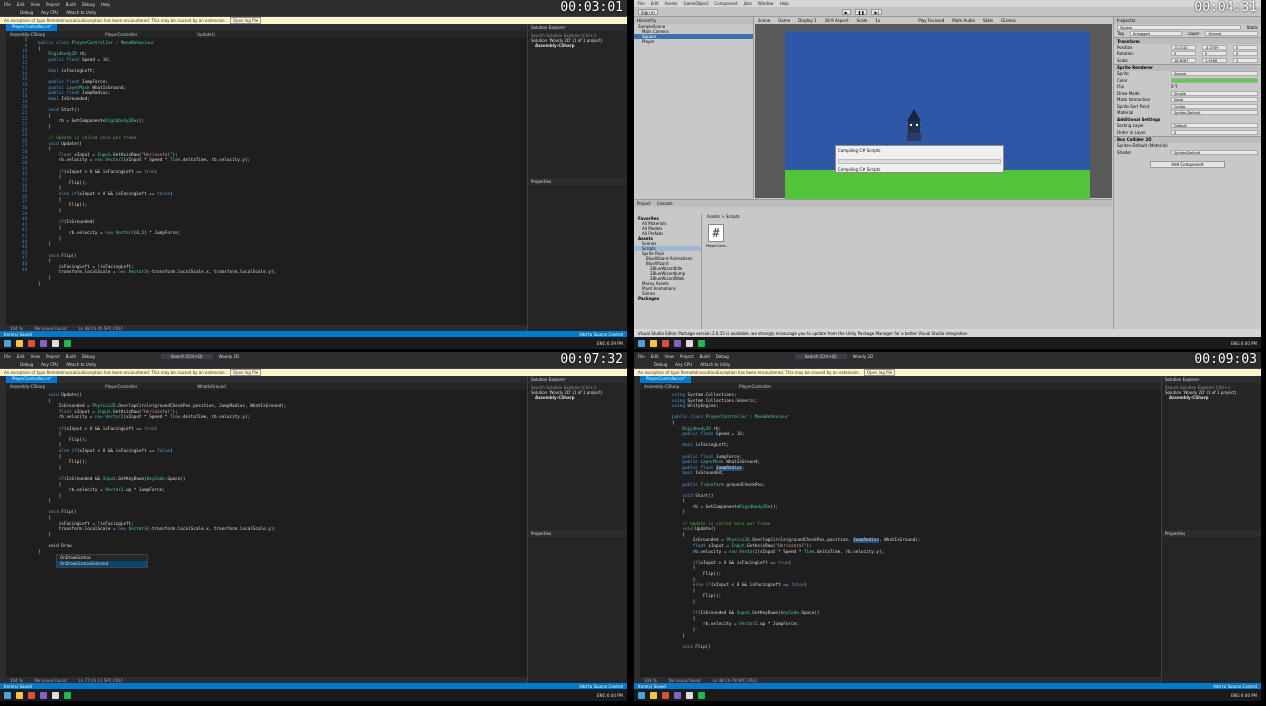 This screenshot has height=706, width=1266. Describe the element at coordinates (1214, 152) in the screenshot. I see `shader-select: Sprites/Default` at that location.